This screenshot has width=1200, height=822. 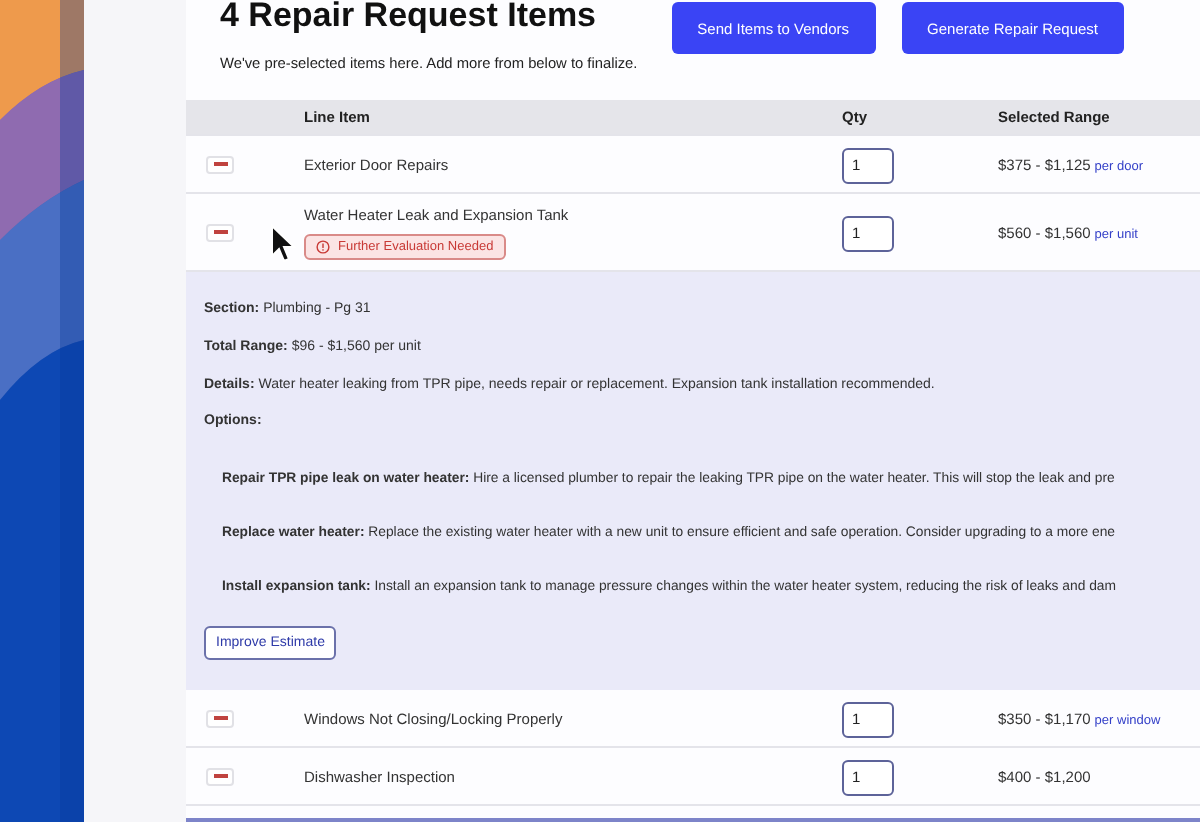 What do you see at coordinates (323, 246) in the screenshot?
I see `alert-icon` at bounding box center [323, 246].